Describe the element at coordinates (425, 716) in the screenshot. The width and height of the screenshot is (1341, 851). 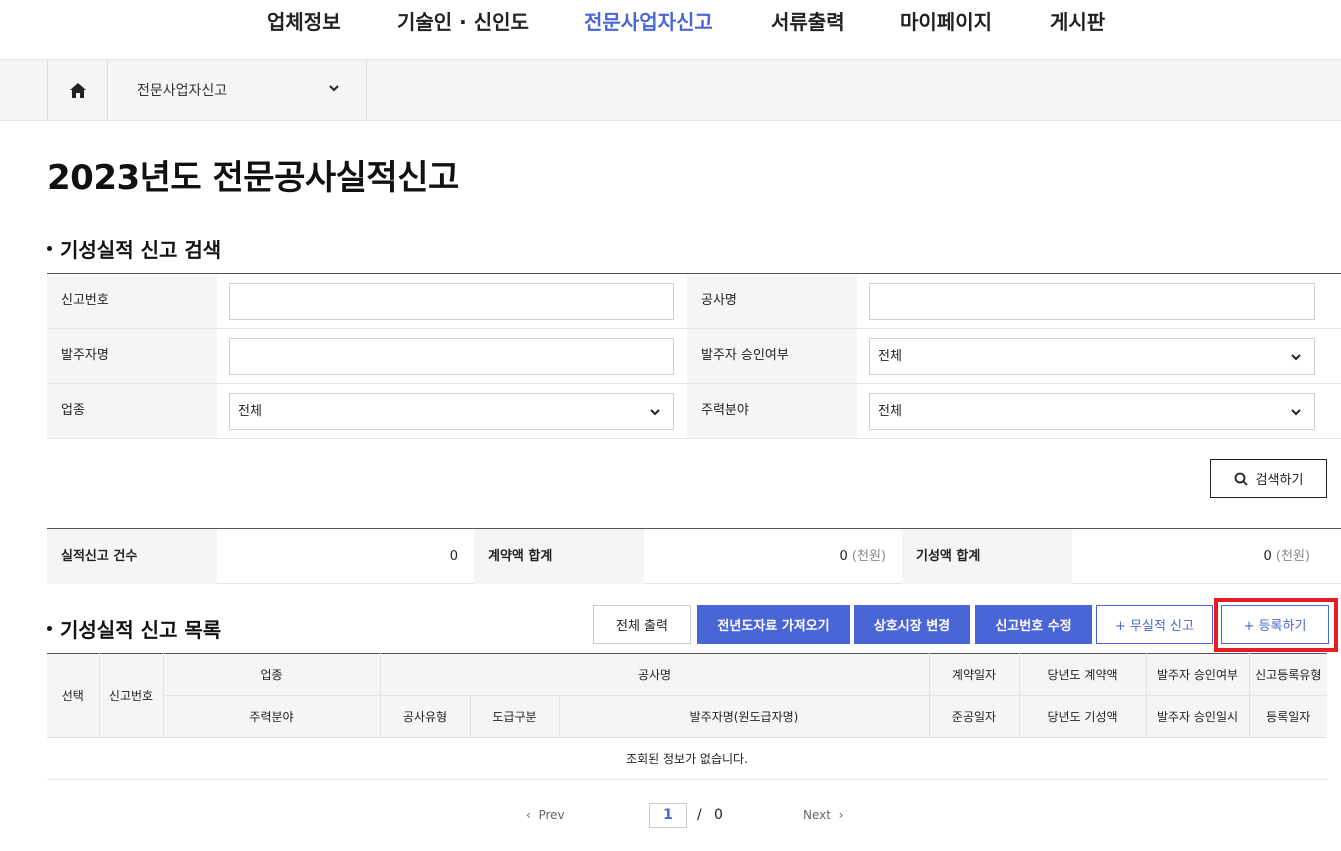
I see `col-header-project-type: 공사유형` at that location.